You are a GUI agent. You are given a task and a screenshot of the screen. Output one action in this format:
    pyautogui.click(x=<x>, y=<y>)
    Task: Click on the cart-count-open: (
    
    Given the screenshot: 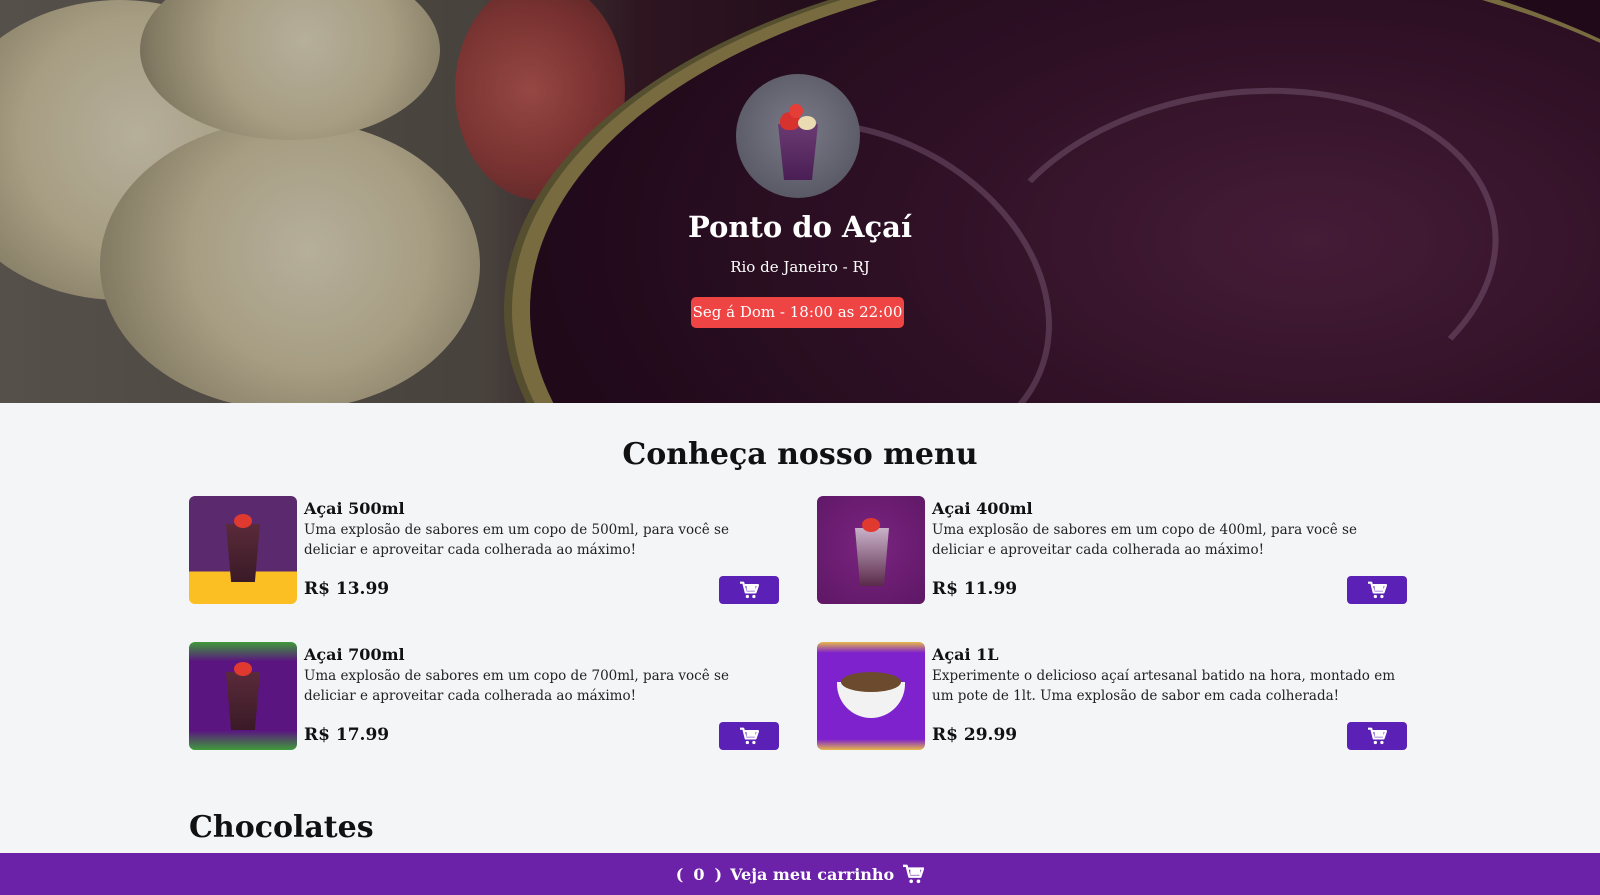 What is the action you would take?
    pyautogui.click(x=679, y=874)
    